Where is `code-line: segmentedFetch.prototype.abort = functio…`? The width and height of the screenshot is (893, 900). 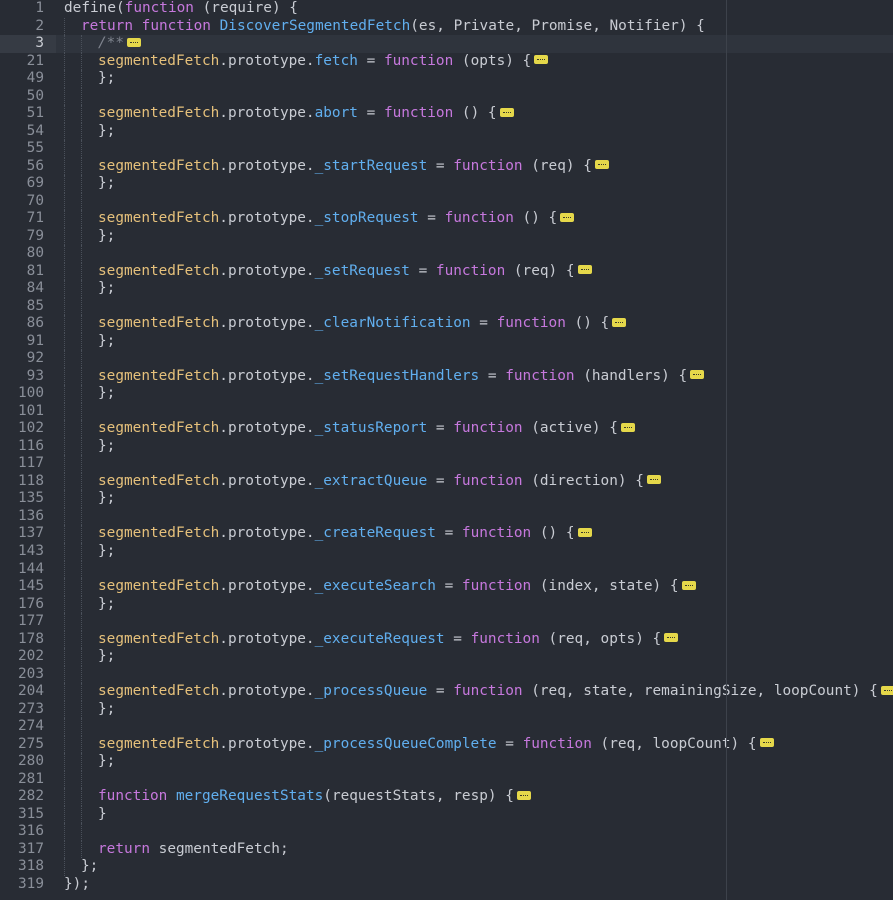
code-line: segmentedFetch.prototype.abort = functio… is located at coordinates (474, 114).